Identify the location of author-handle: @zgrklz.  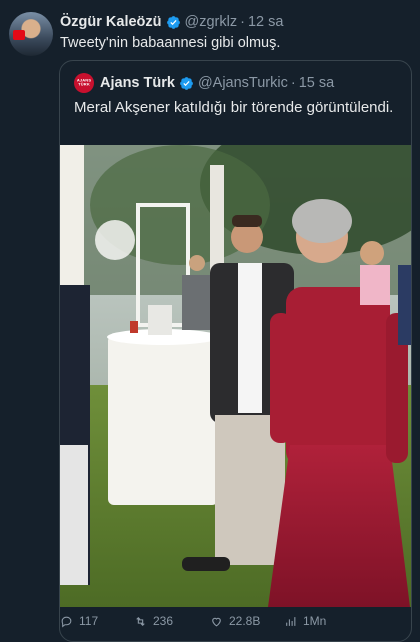
(211, 22).